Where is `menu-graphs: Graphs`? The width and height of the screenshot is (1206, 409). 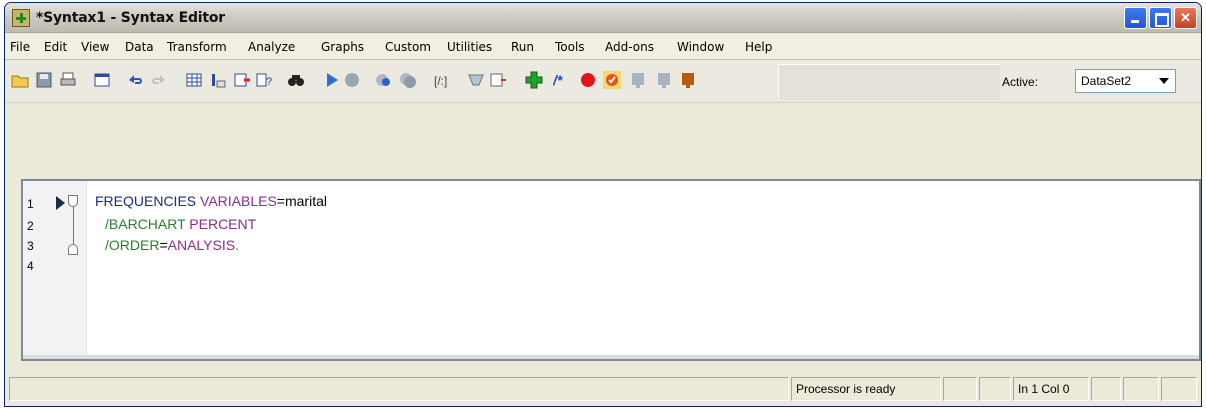 menu-graphs: Graphs is located at coordinates (342, 47).